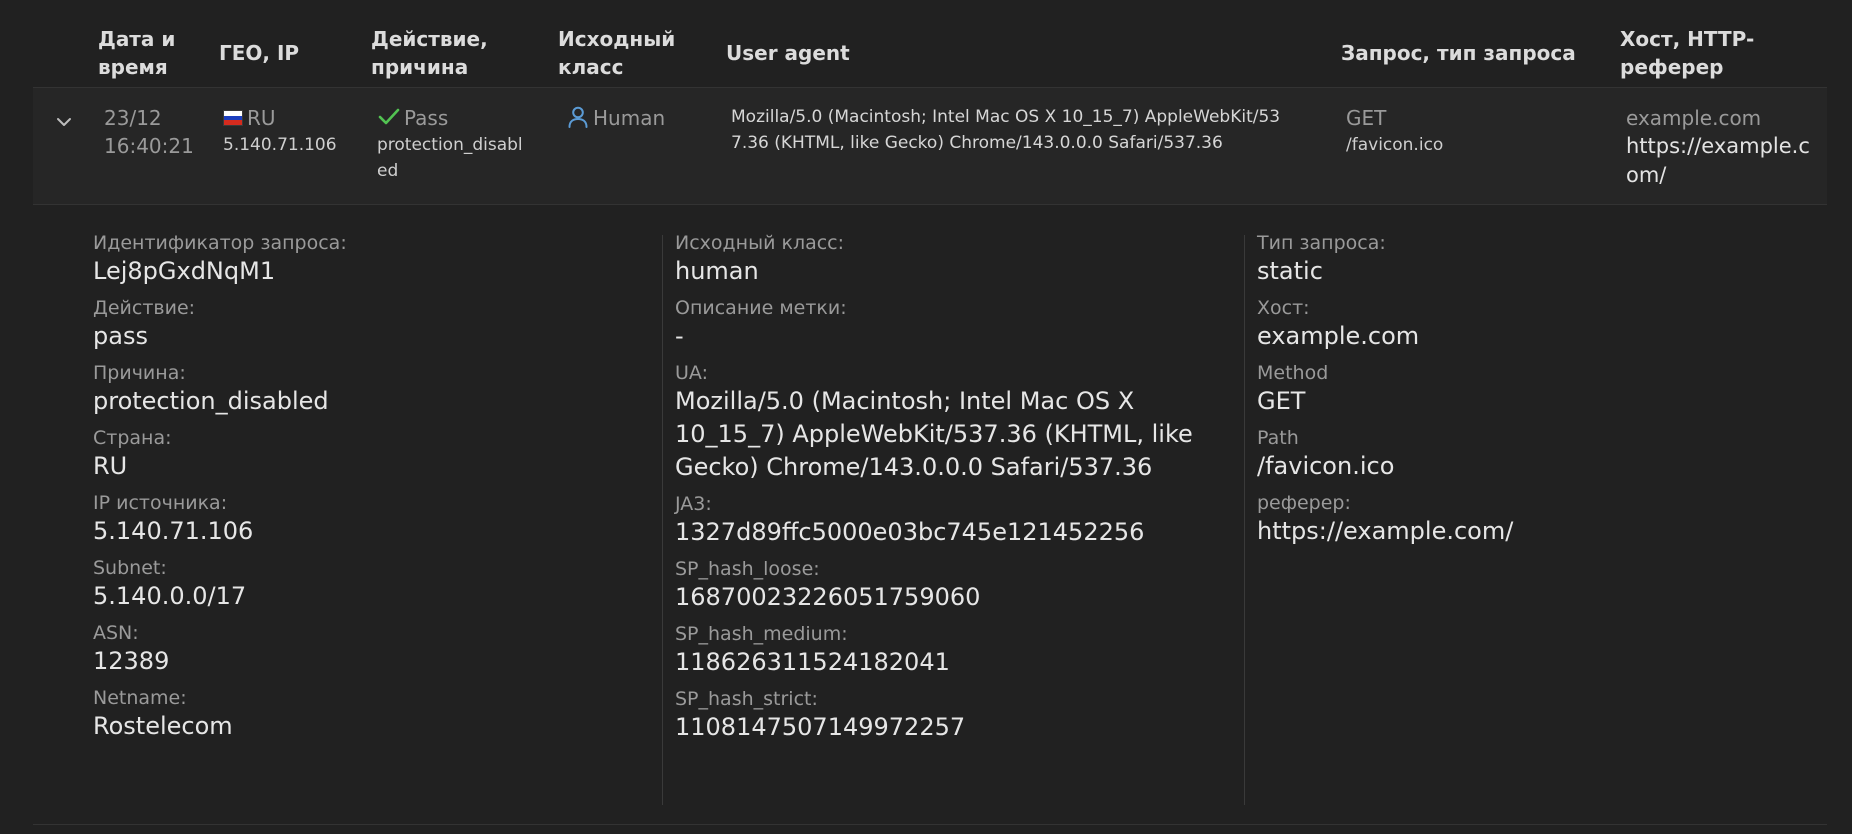  I want to click on column-header-original-class-line1: Исходный, so click(617, 39).